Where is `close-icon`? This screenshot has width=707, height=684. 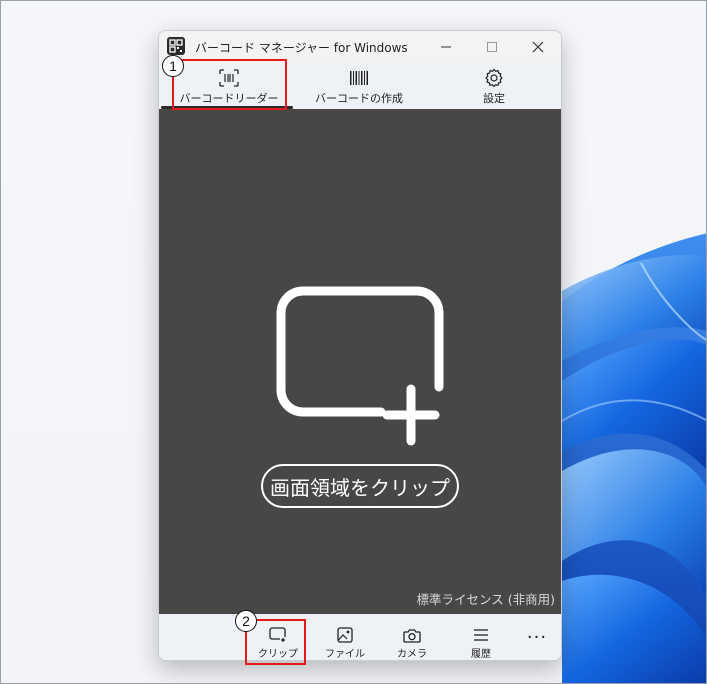
close-icon is located at coordinates (538, 46).